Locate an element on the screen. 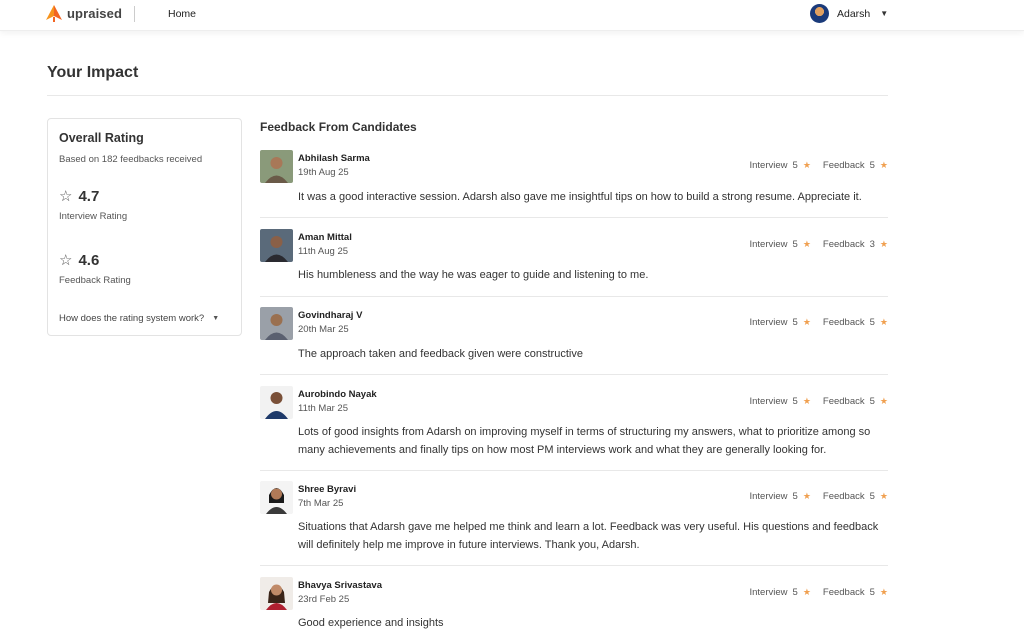 Image resolution: width=1024 pixels, height=635 pixels. nav-divider is located at coordinates (134, 14).